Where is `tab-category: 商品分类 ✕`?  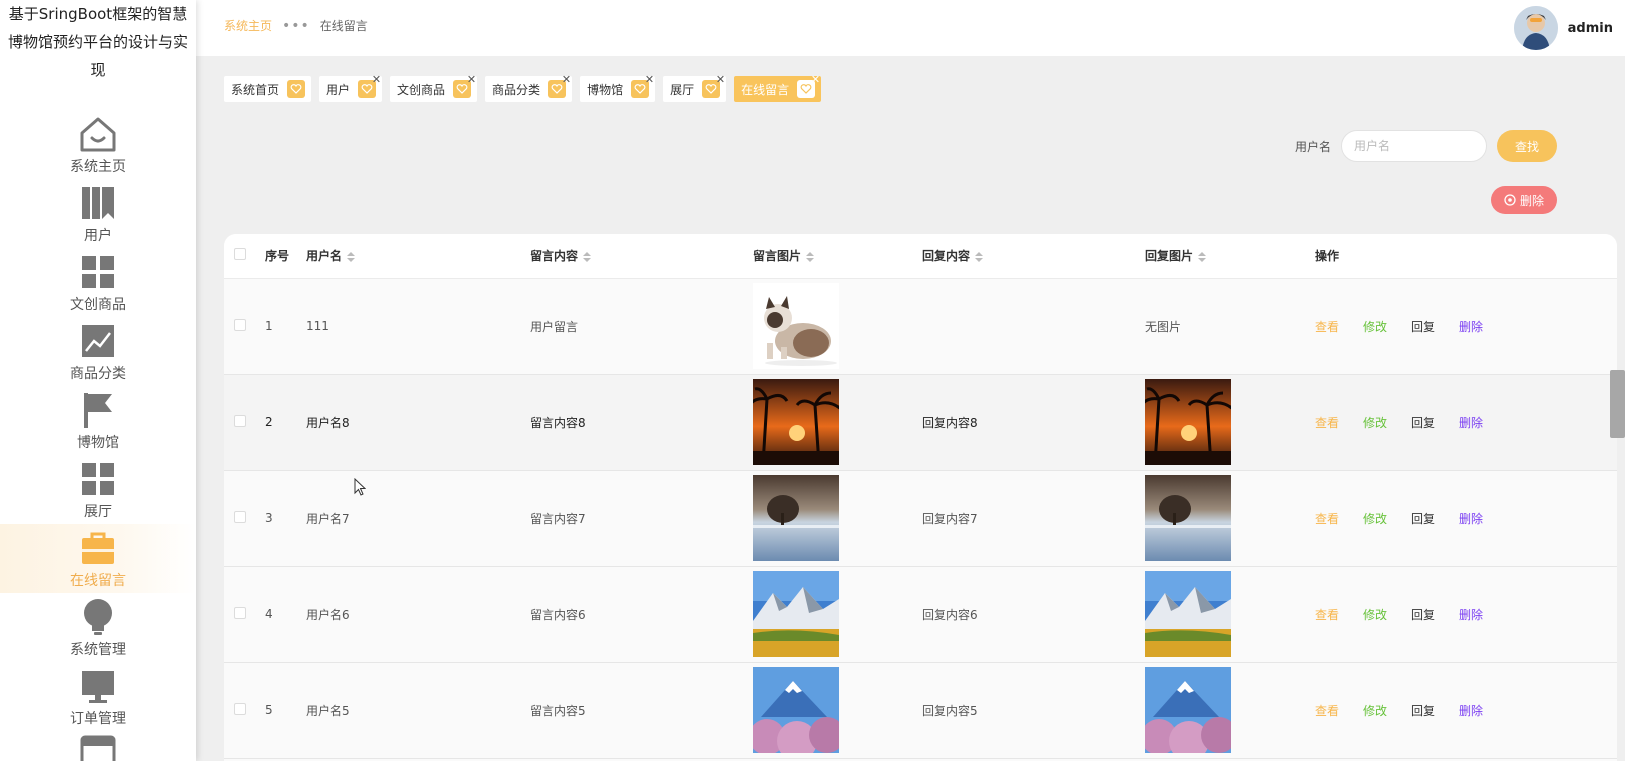
tab-category: 商品分类 ✕ is located at coordinates (529, 88).